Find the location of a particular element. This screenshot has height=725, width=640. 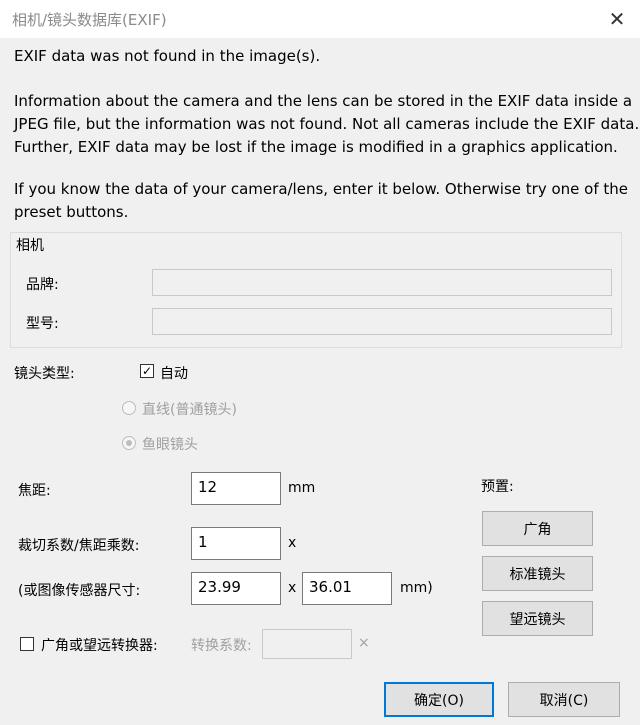

sensor-height-input: 36.01 is located at coordinates (347, 588).